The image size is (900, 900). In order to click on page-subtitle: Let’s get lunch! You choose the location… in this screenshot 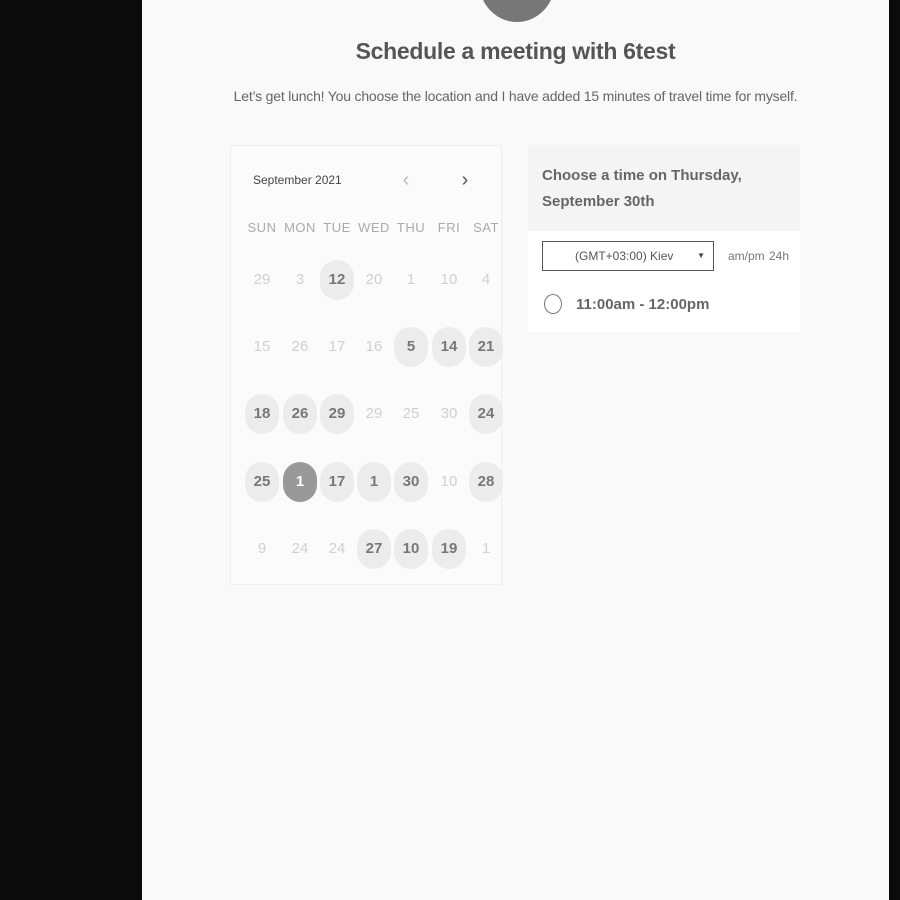, I will do `click(515, 96)`.